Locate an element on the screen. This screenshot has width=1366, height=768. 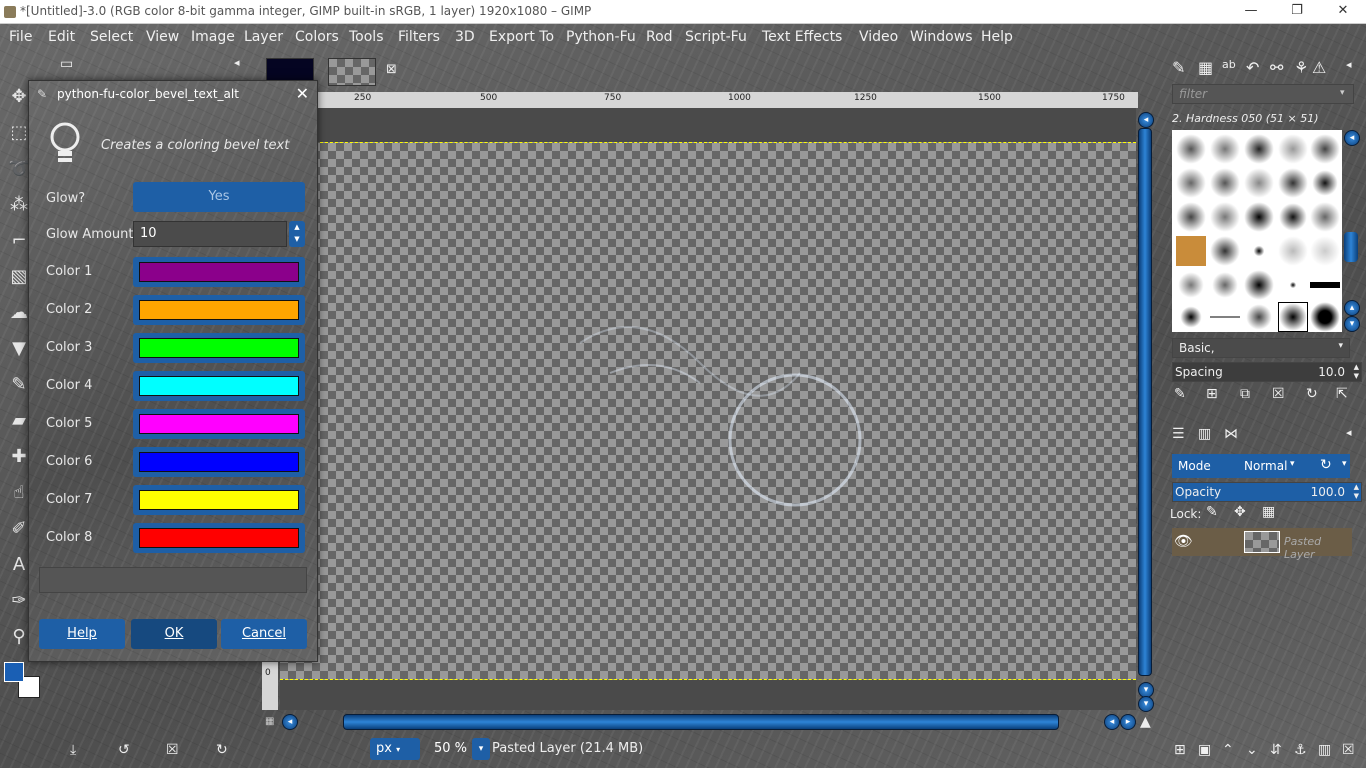
brush-open-icon: ⇱ is located at coordinates (1342, 394).